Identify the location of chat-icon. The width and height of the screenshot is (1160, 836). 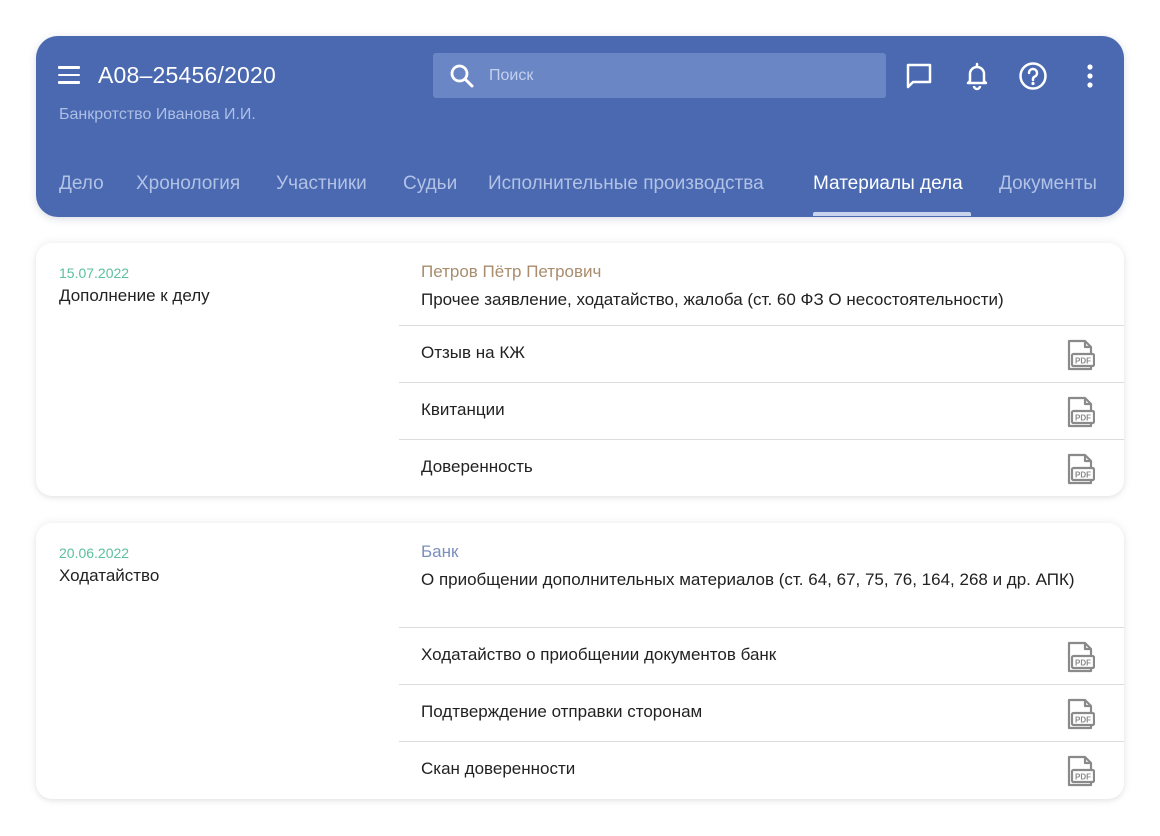
(919, 76).